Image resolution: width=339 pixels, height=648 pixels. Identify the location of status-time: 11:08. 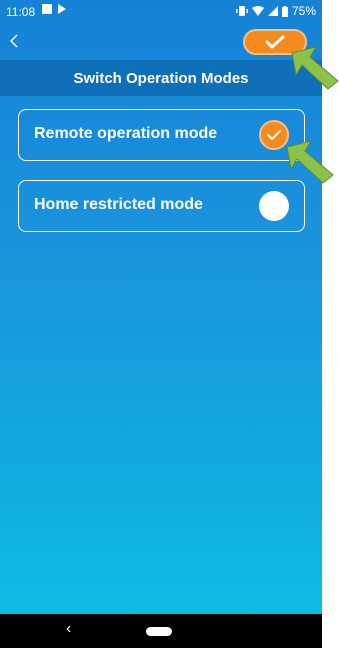
(21, 12).